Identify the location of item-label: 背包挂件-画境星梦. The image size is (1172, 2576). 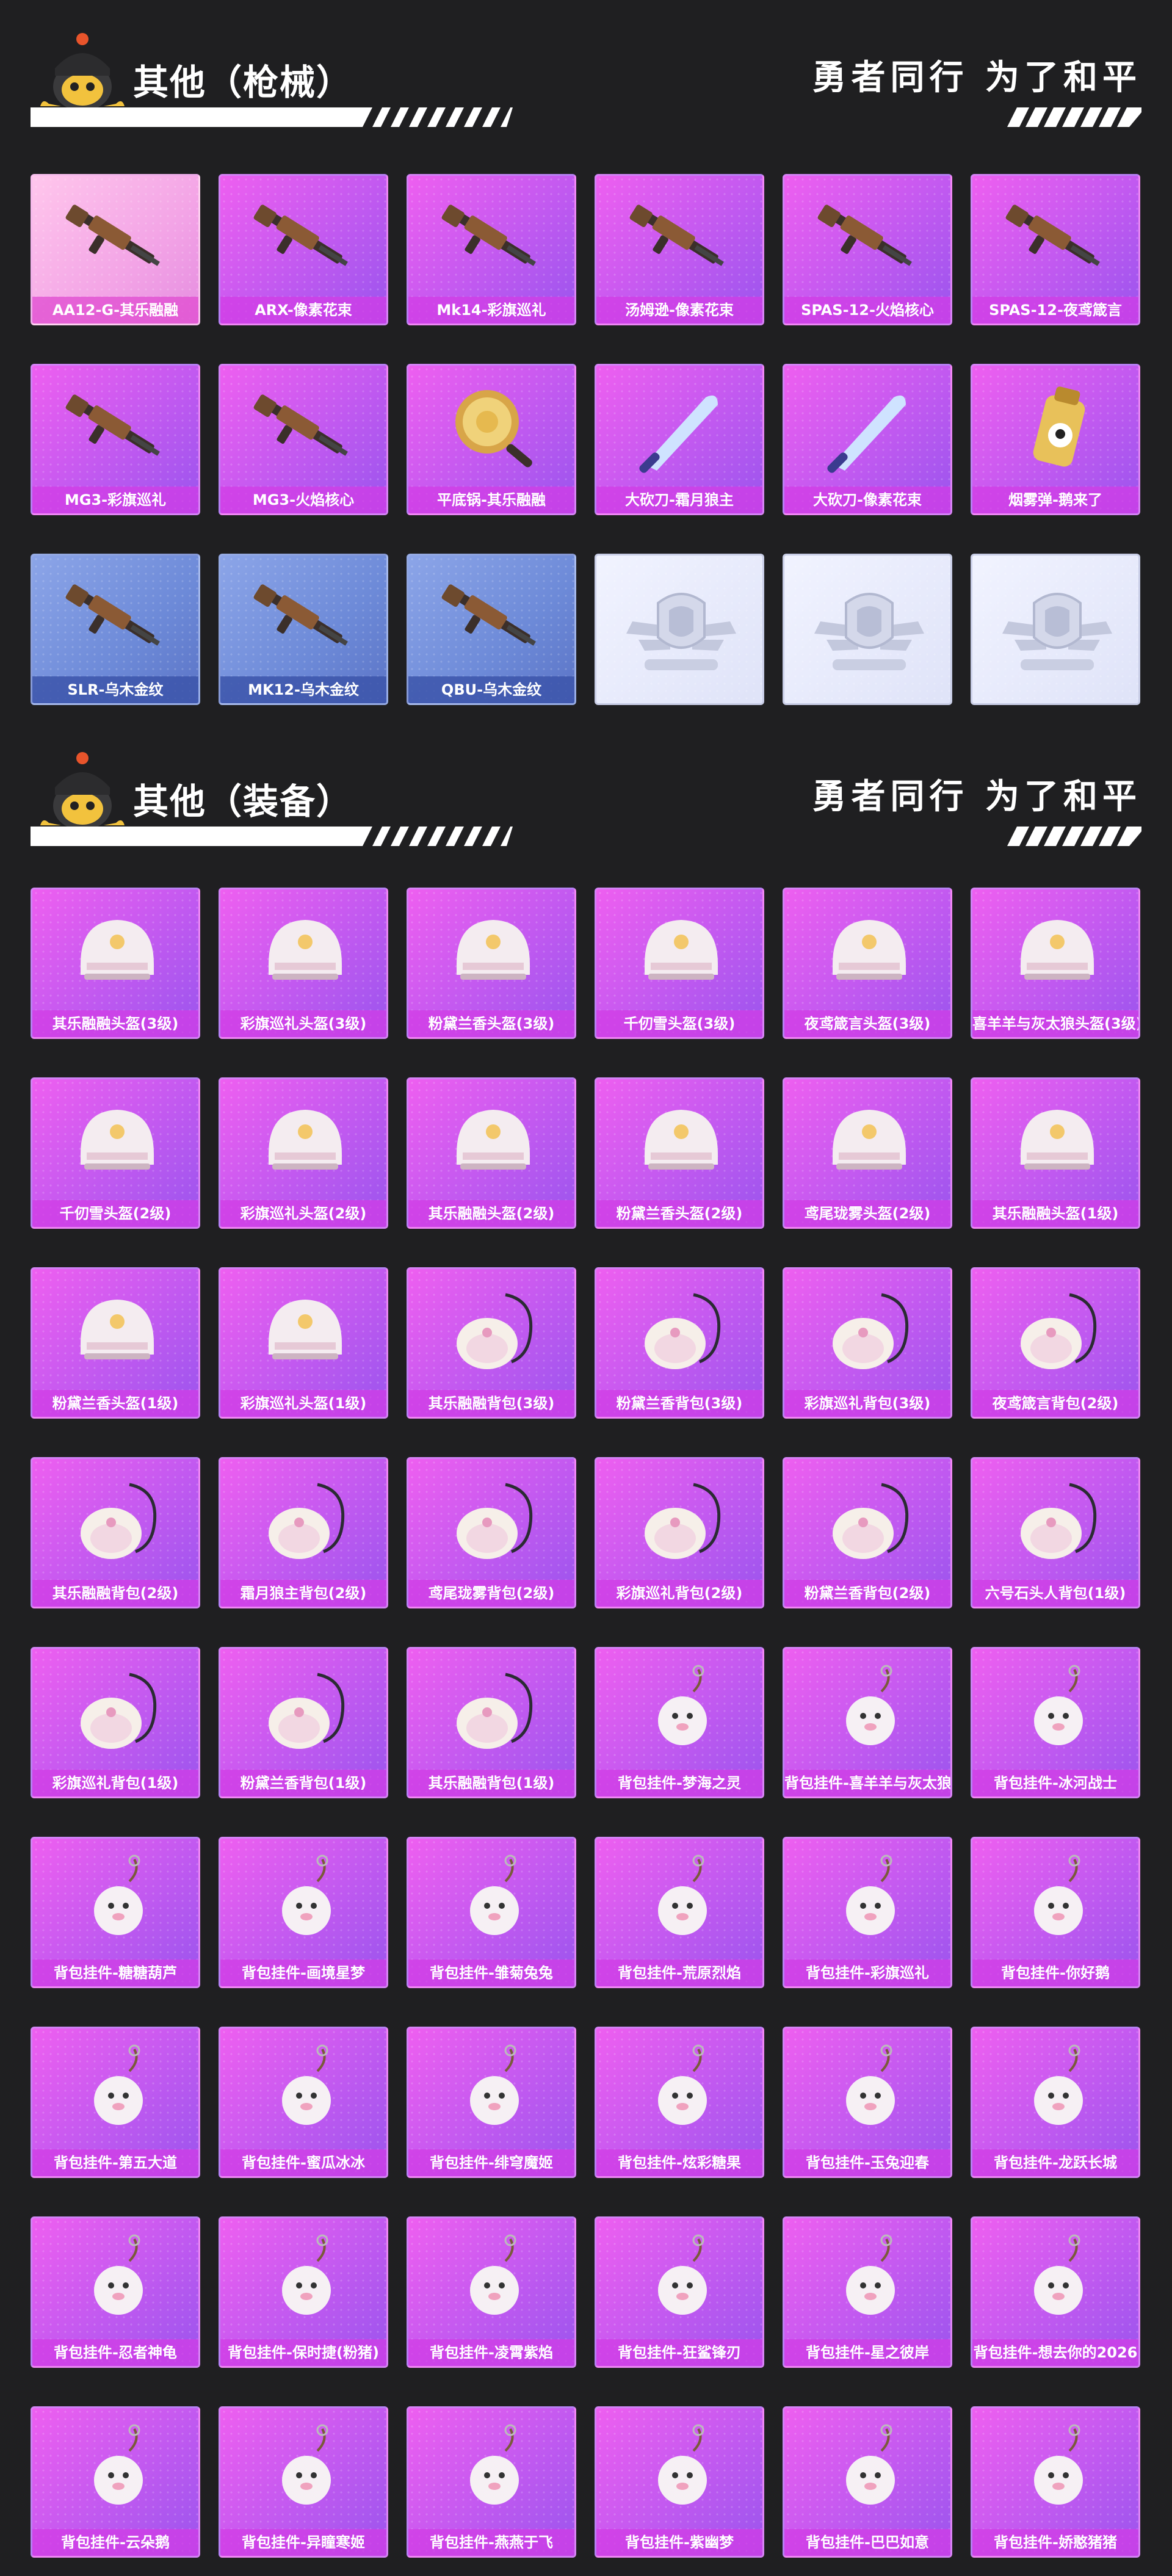
(303, 1972).